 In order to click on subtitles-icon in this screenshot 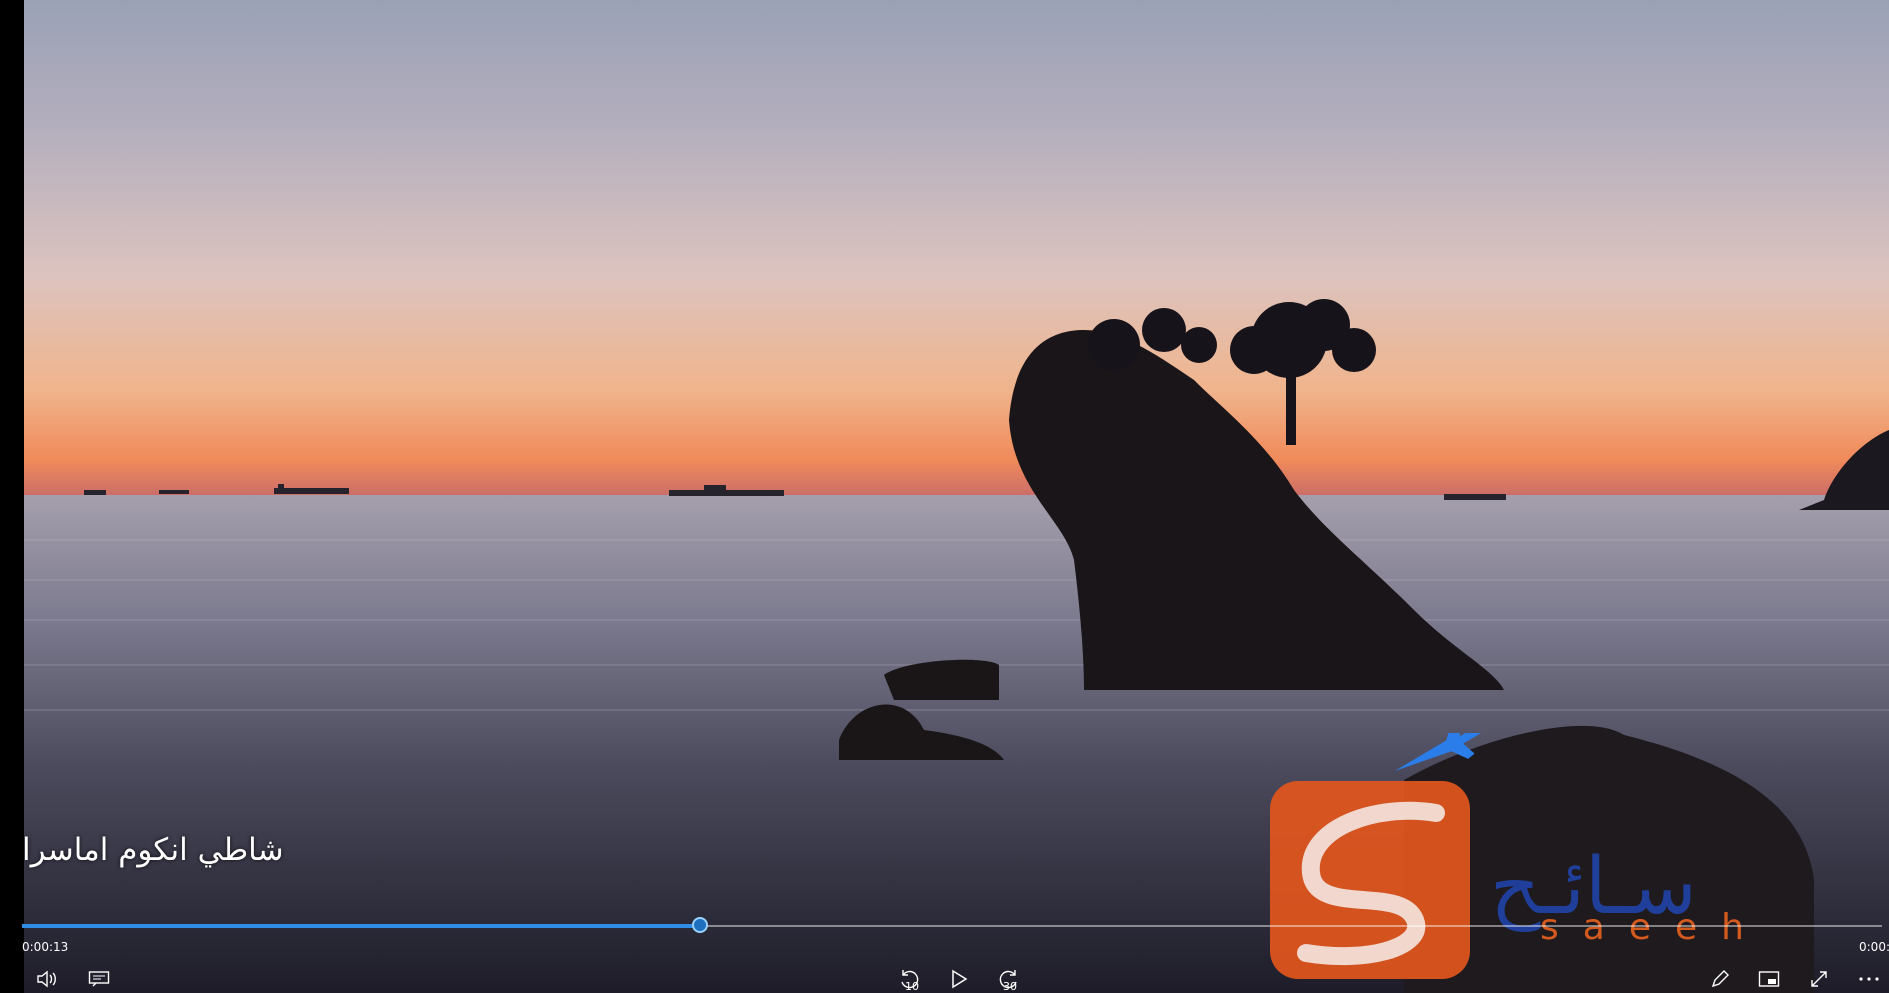, I will do `click(99, 979)`.